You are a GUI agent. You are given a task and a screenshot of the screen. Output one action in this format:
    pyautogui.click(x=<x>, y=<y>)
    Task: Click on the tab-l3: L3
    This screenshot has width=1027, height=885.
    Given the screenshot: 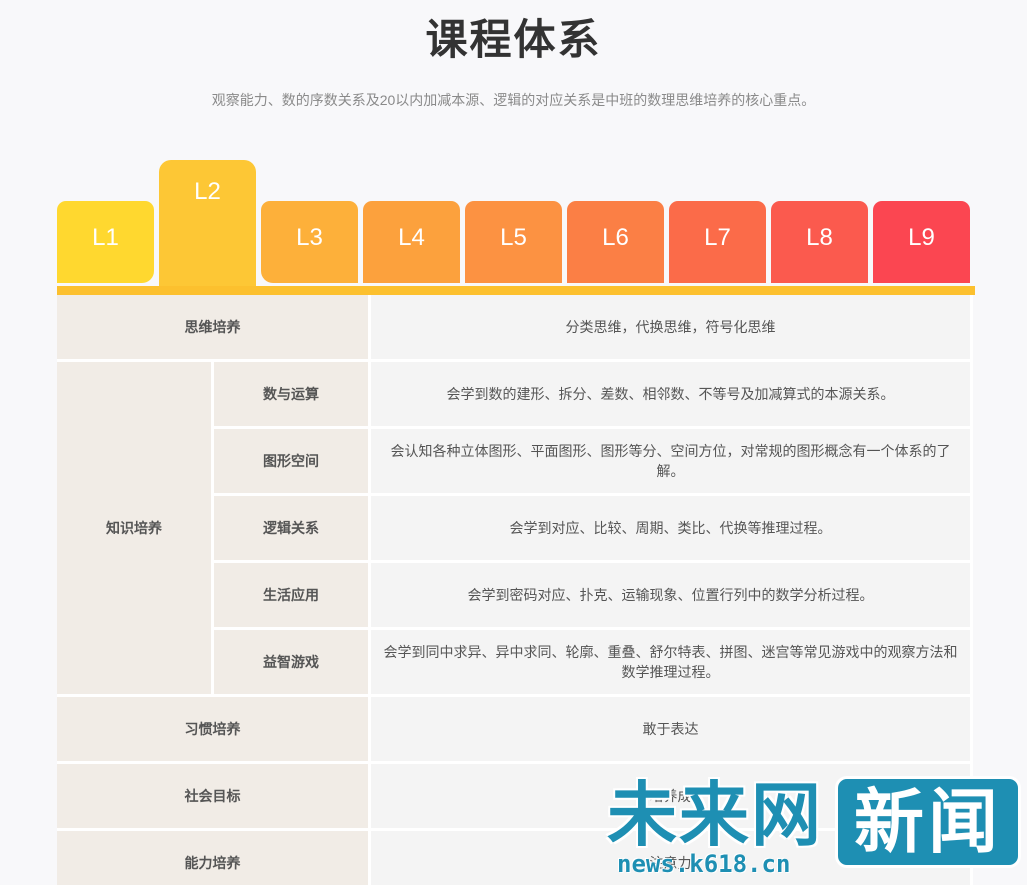 What is the action you would take?
    pyautogui.click(x=309, y=242)
    